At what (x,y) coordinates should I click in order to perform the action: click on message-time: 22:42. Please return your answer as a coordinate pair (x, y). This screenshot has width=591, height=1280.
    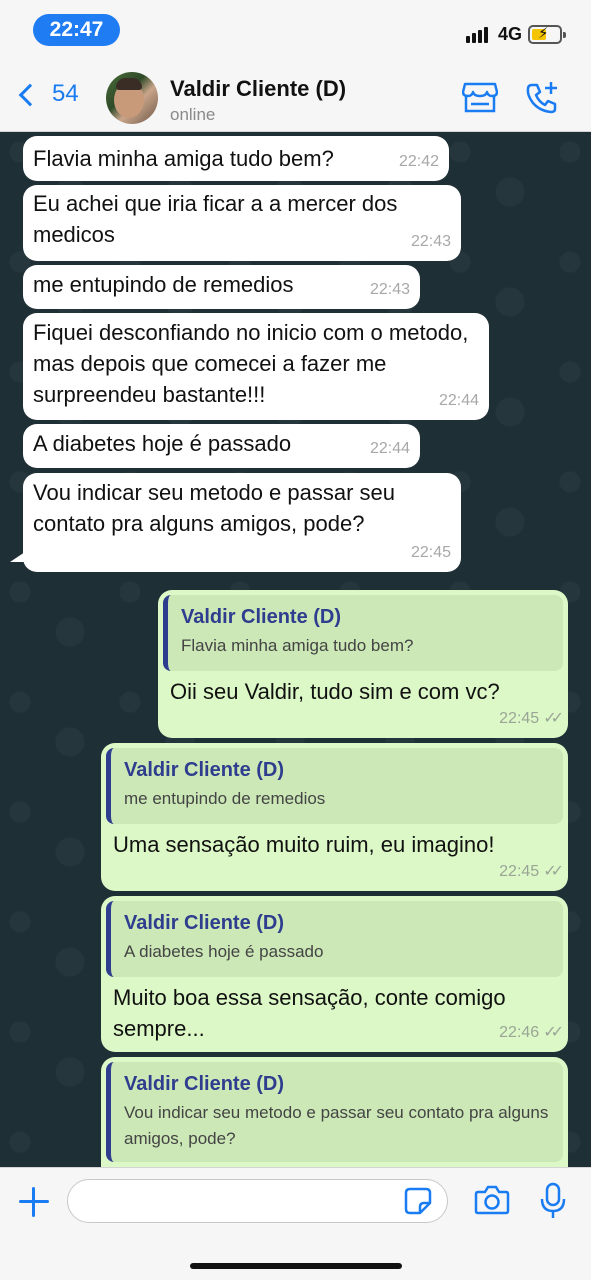
    Looking at the image, I should click on (418, 161).